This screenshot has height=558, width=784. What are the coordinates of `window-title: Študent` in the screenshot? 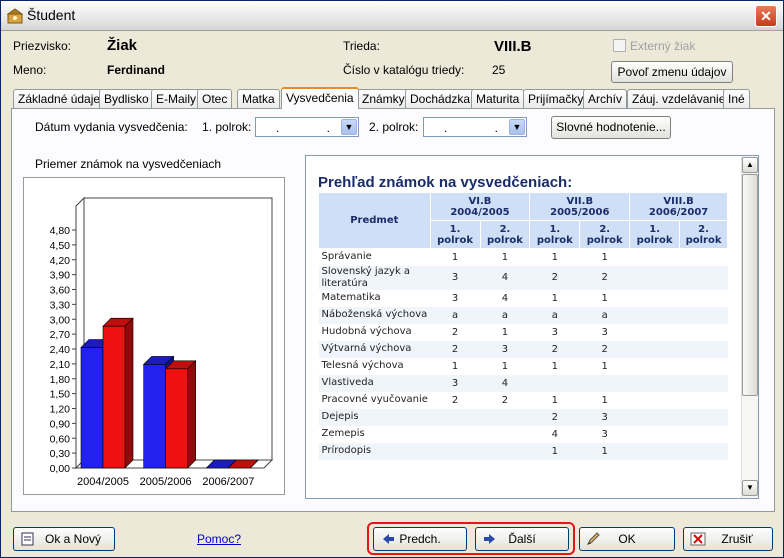 It's located at (51, 15).